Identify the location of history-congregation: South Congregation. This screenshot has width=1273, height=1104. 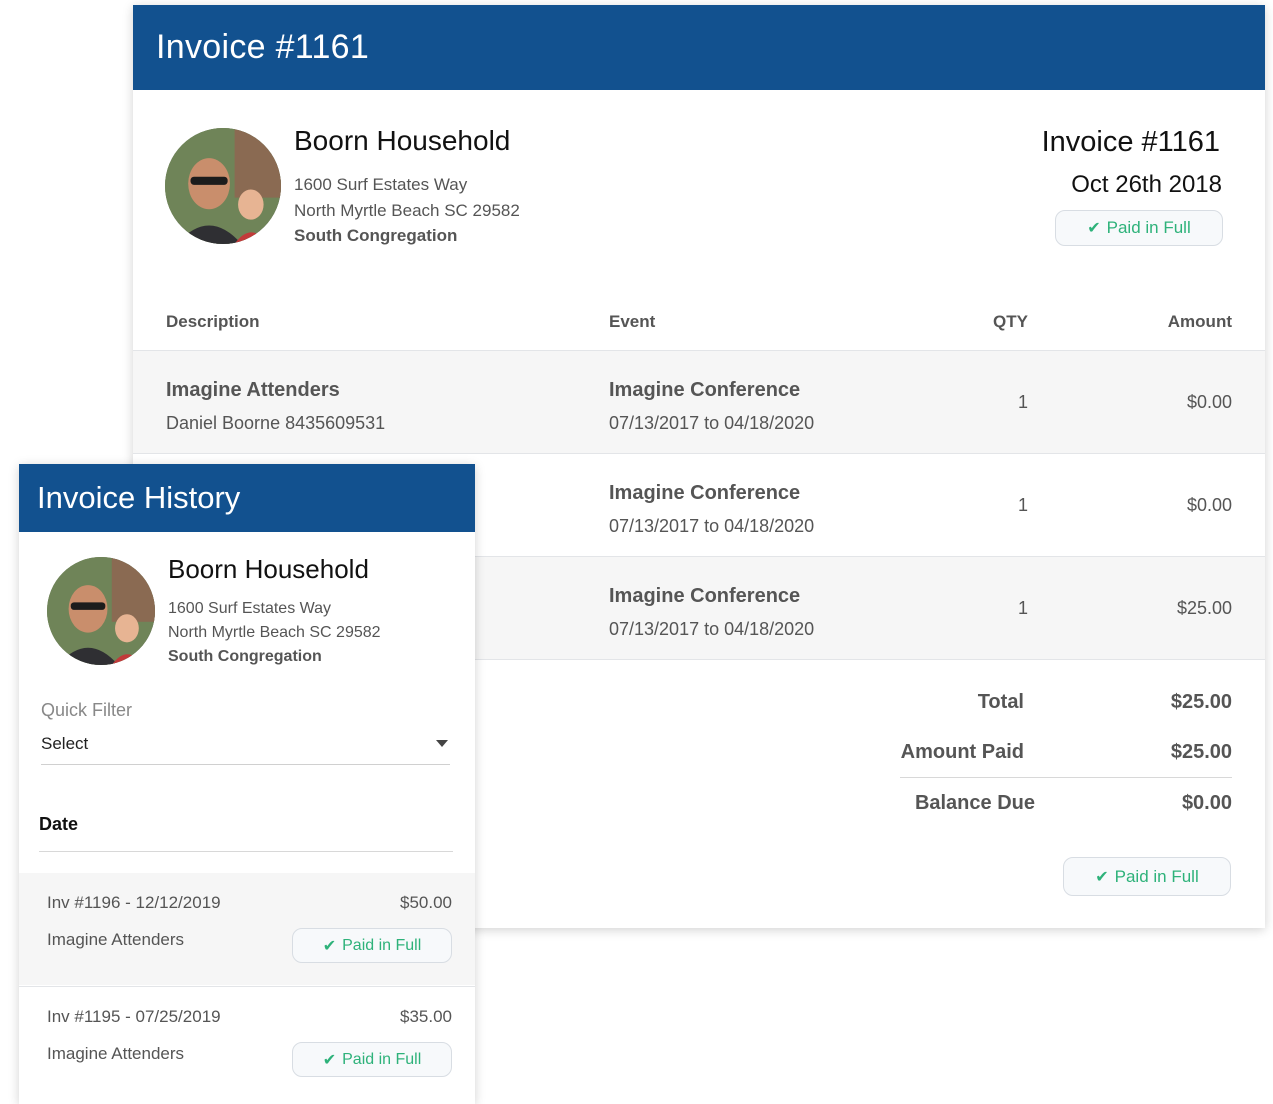
(245, 656).